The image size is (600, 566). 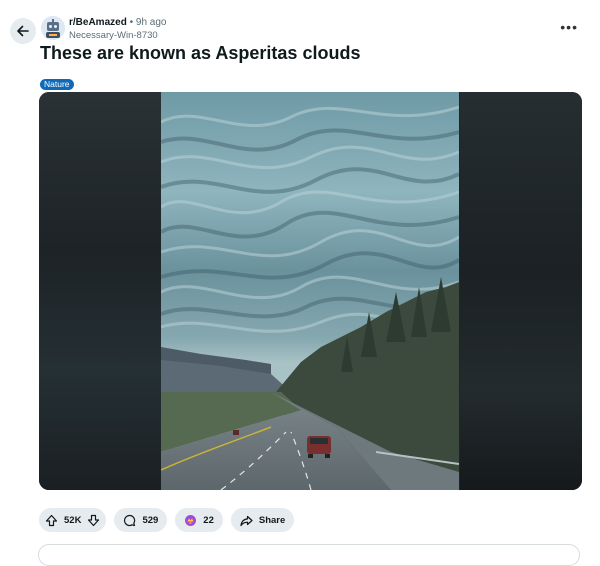 I want to click on arrow-down-icon, so click(x=94, y=520).